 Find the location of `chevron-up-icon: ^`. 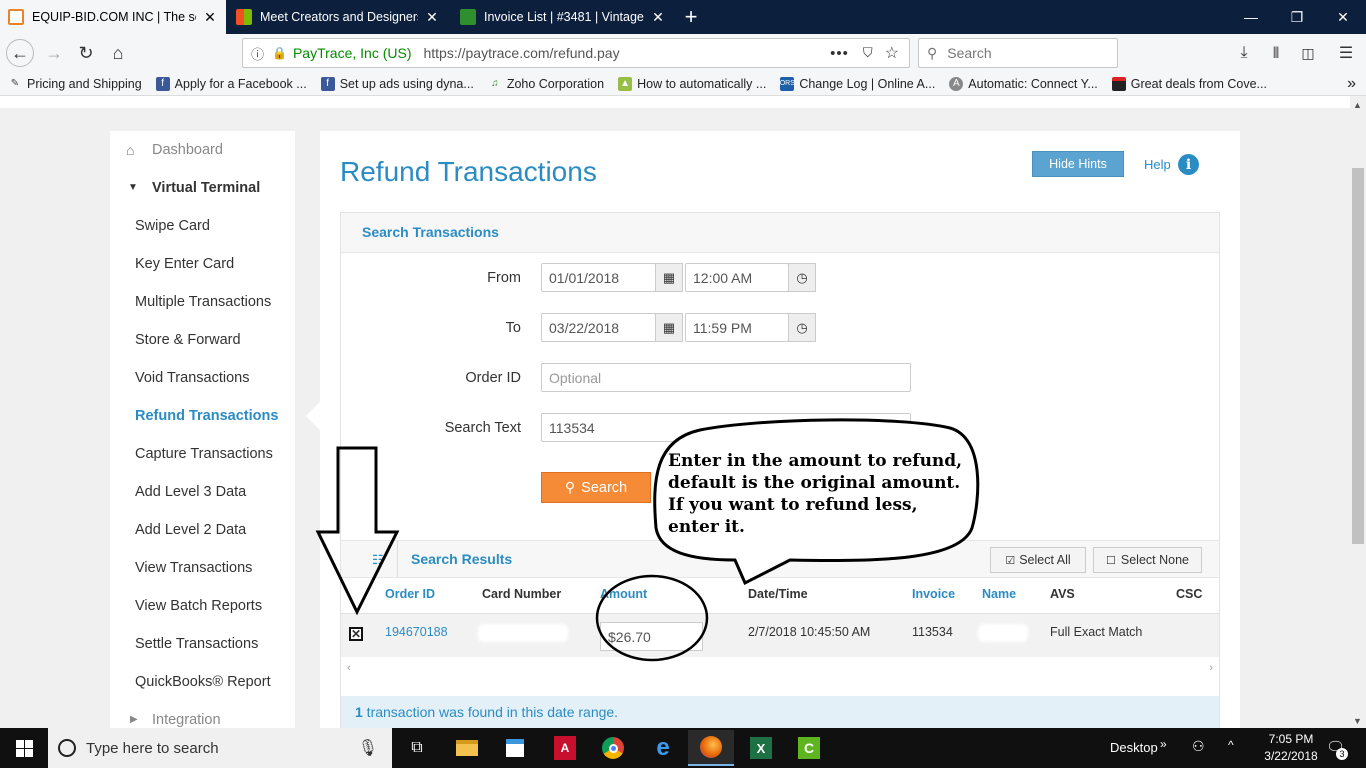

chevron-up-icon: ^ is located at coordinates (1231, 745).